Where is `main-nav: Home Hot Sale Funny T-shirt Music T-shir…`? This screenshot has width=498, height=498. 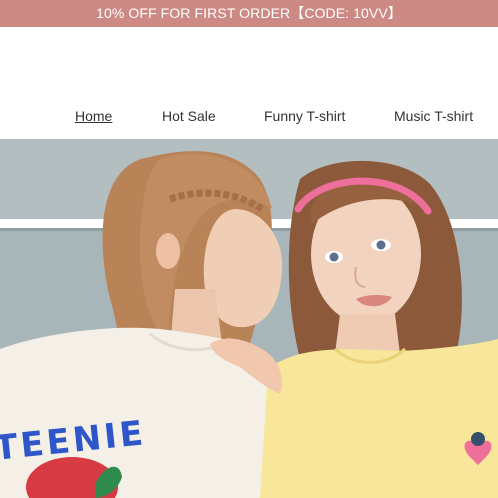
main-nav: Home Hot Sale Funny T-shirt Music T-shir… is located at coordinates (249, 116).